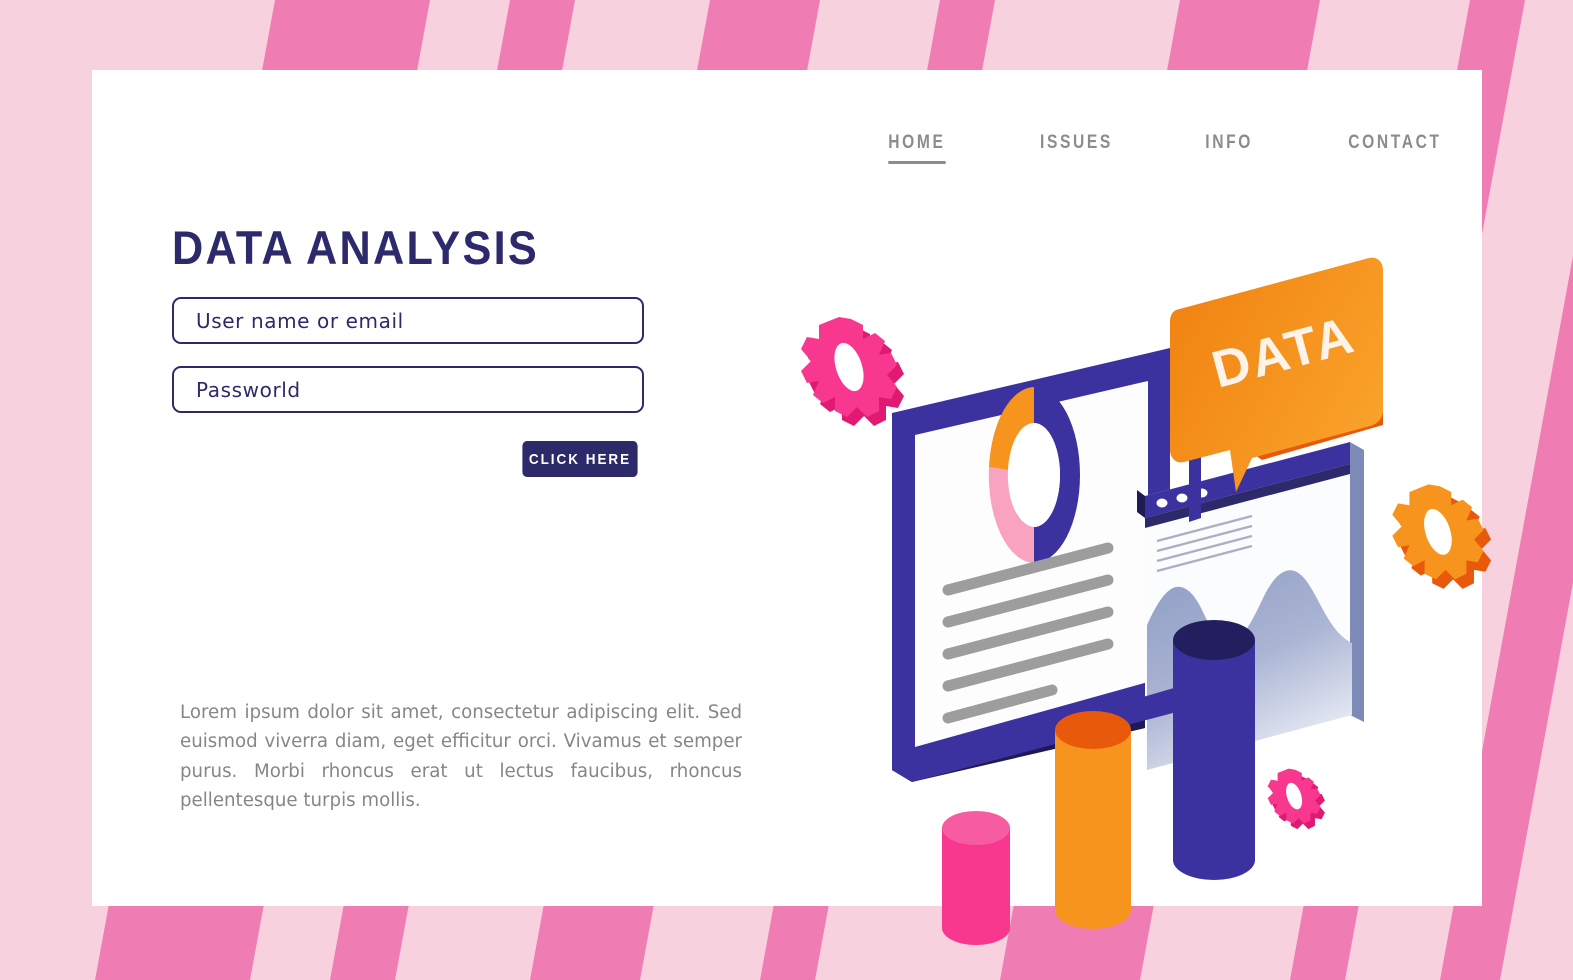 This screenshot has width=1573, height=980. What do you see at coordinates (1093, 820) in the screenshot?
I see `bar-cylinder-orange` at bounding box center [1093, 820].